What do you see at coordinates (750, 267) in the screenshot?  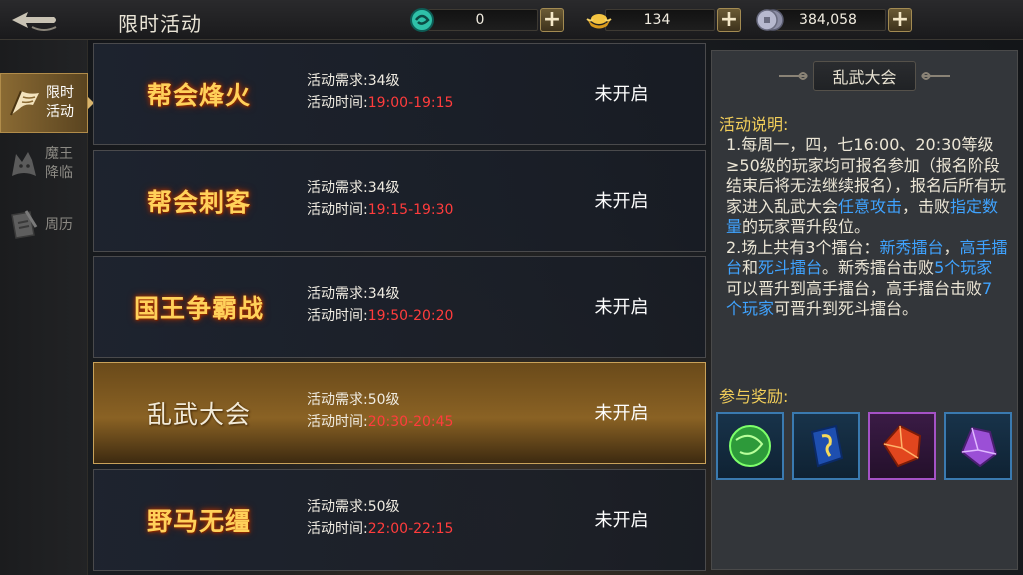 I see `desc-text: 和` at bounding box center [750, 267].